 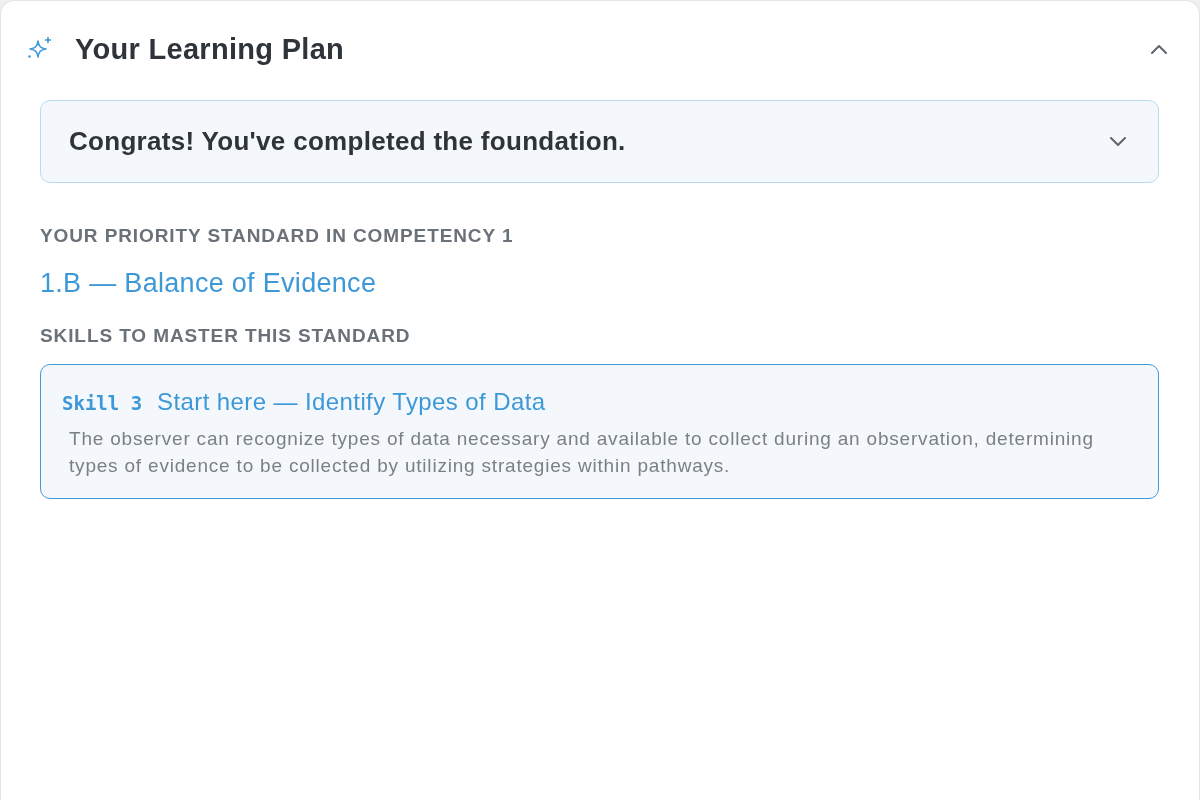 I want to click on skill-description: The observer can recognize types of data necessary and available to collect during an observation, determining types of evidence to be collected by utilizing strategies within pathways., so click(x=582, y=452).